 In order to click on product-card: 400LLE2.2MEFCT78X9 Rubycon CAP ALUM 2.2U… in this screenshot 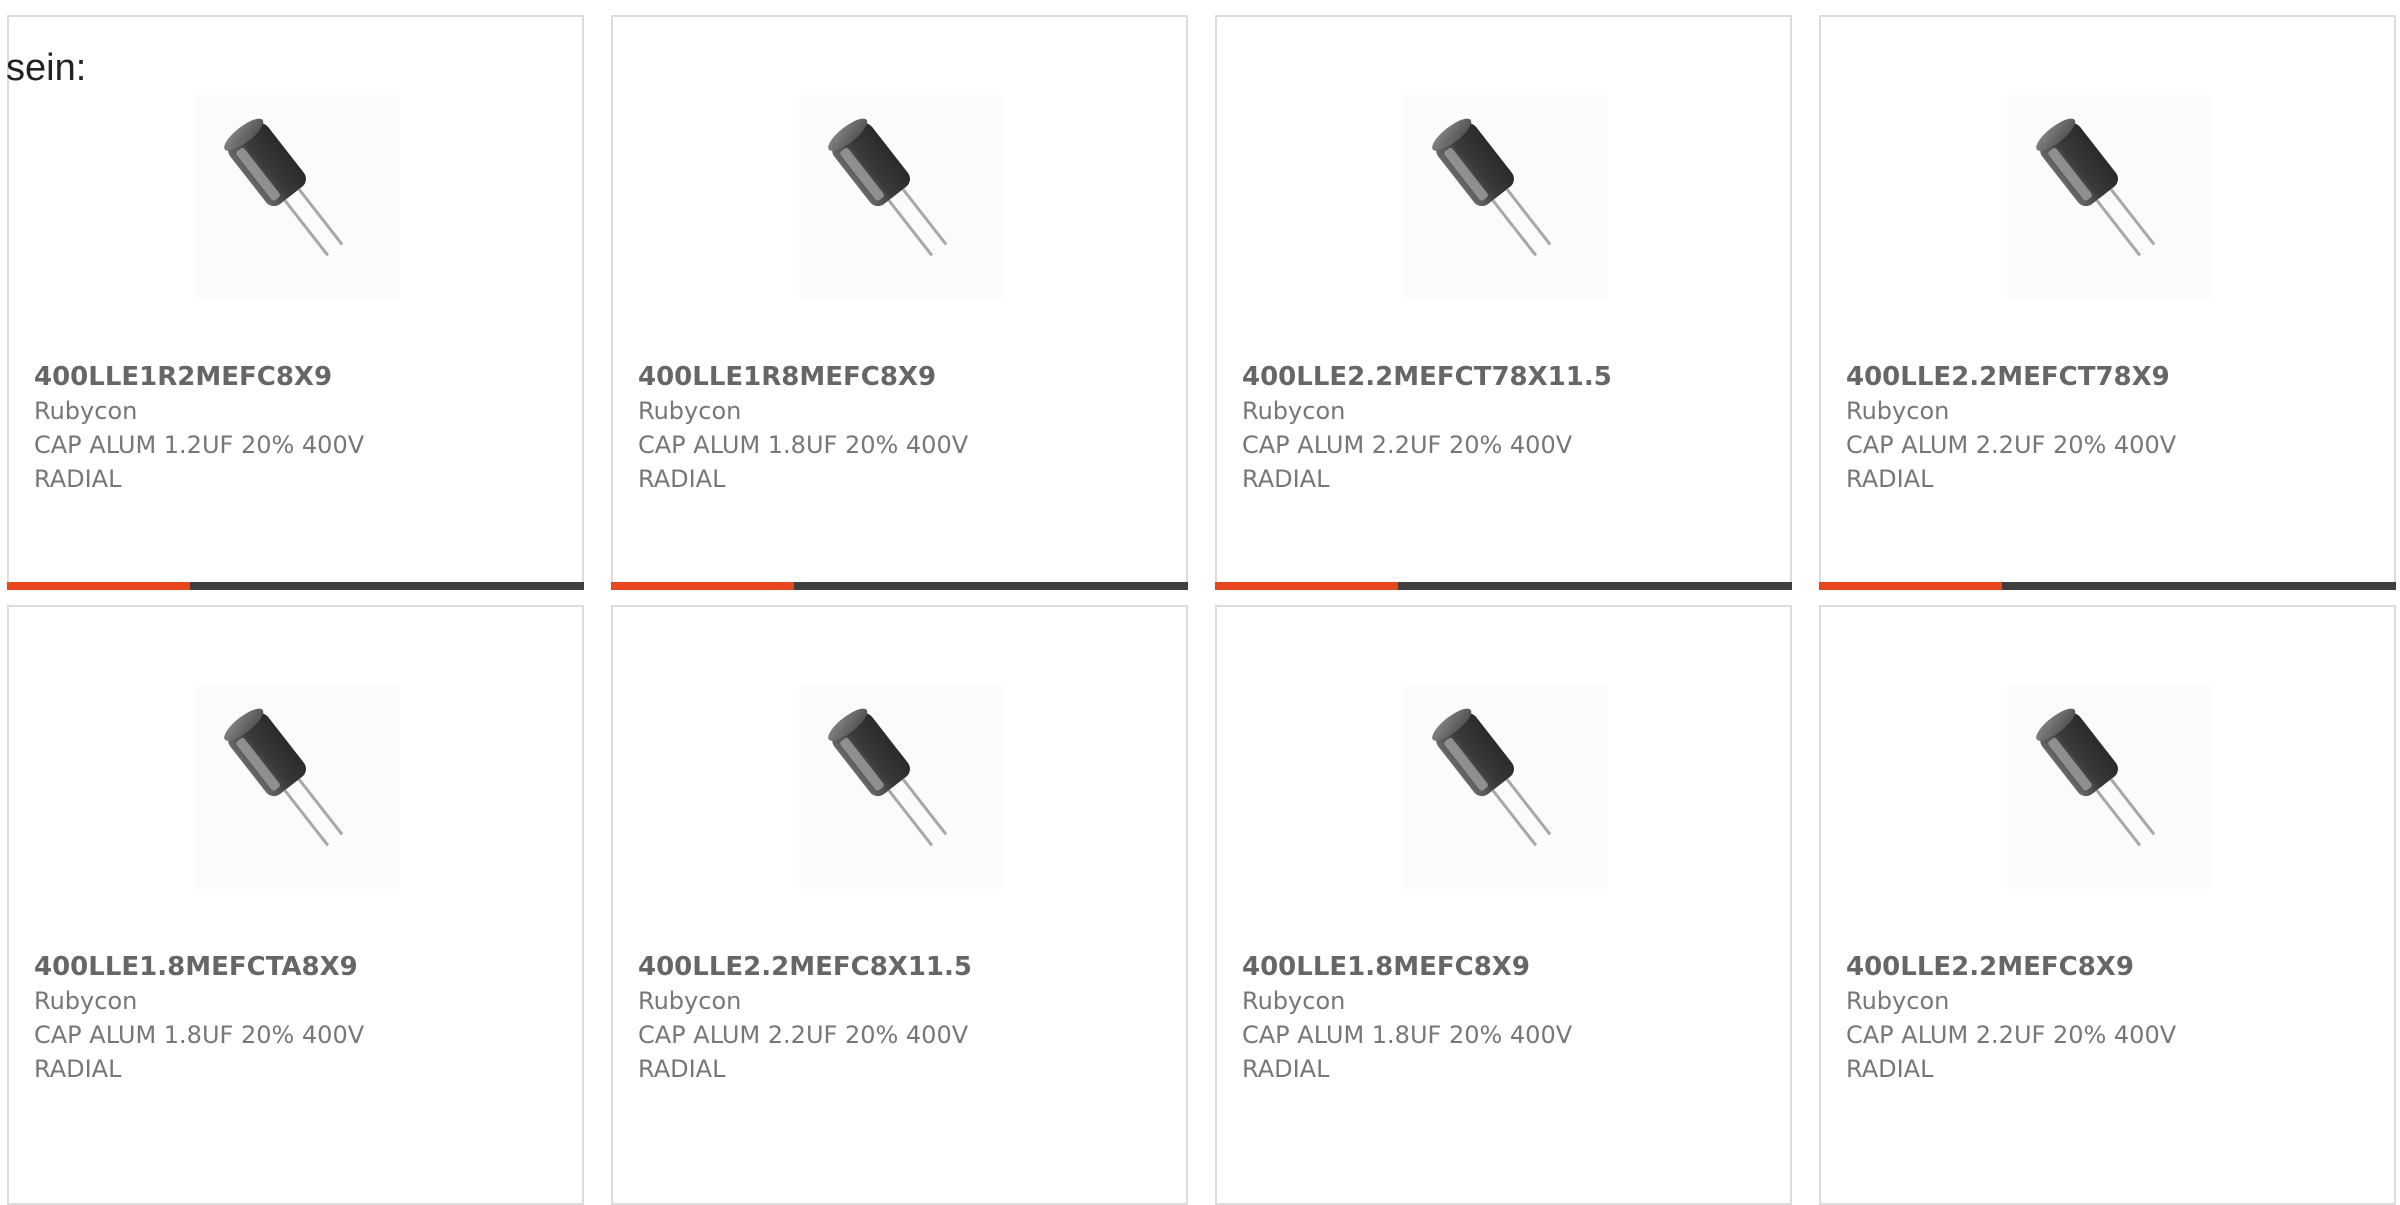, I will do `click(2107, 302)`.